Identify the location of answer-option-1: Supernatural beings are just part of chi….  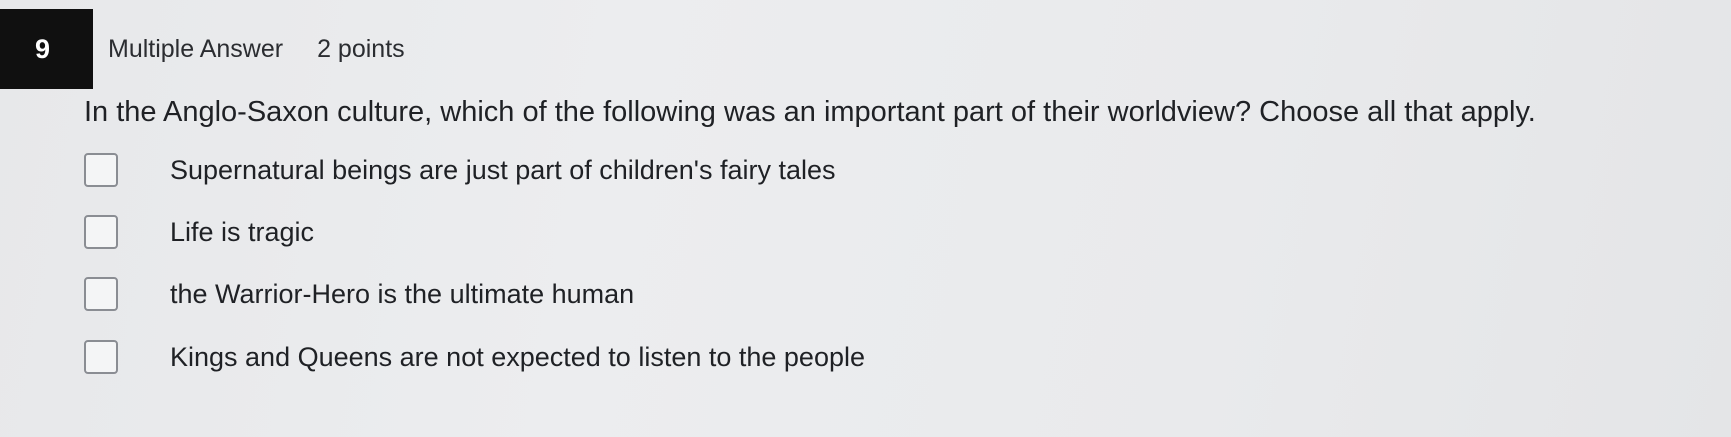
(460, 170).